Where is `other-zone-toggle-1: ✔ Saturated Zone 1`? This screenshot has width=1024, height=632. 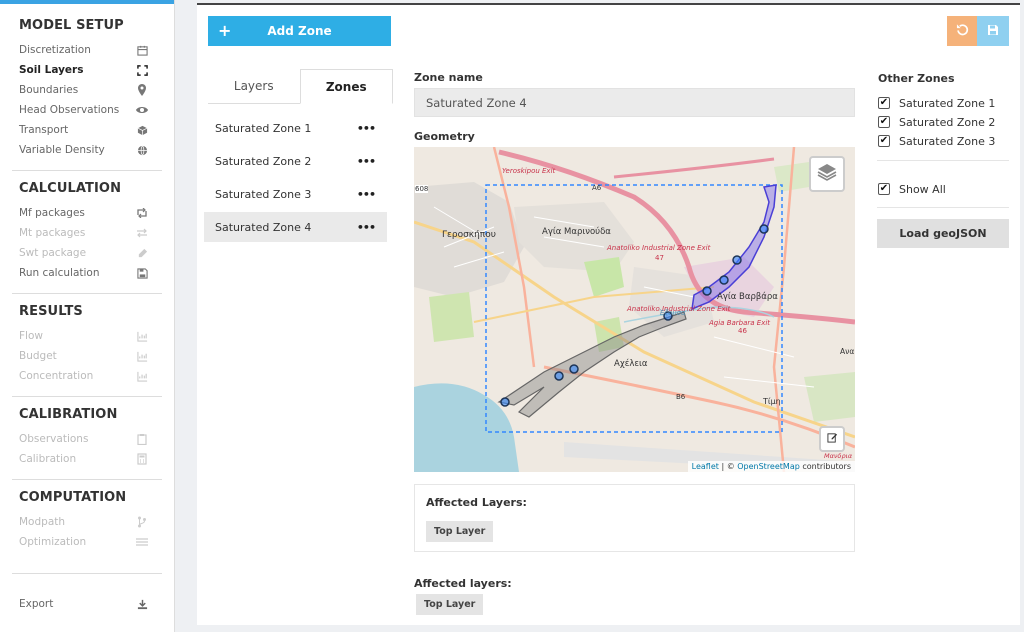
other-zone-toggle-1: ✔ Saturated Zone 1 is located at coordinates (936, 103).